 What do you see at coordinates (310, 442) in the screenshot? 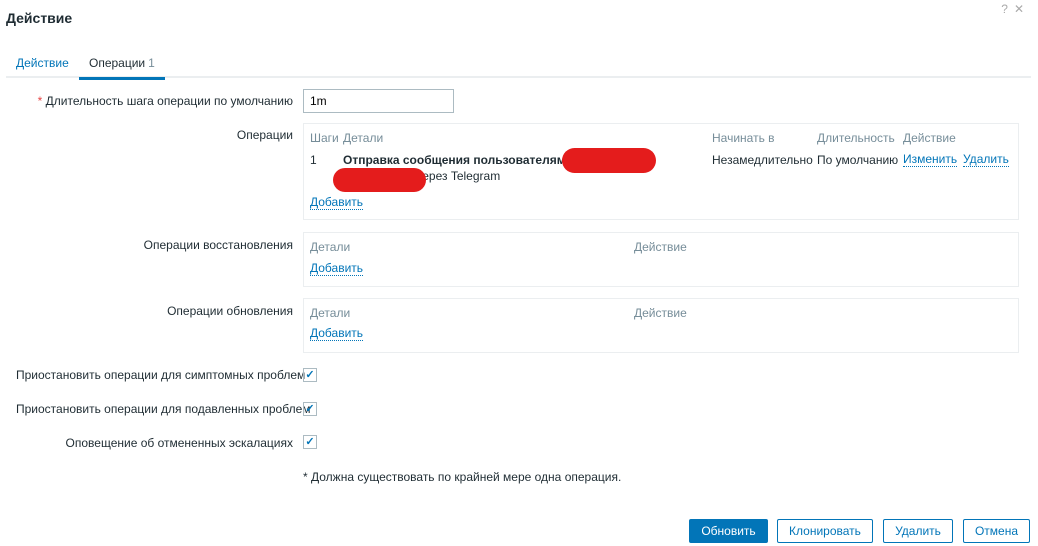
I see `notify-cancelled-checkbox: ✓` at bounding box center [310, 442].